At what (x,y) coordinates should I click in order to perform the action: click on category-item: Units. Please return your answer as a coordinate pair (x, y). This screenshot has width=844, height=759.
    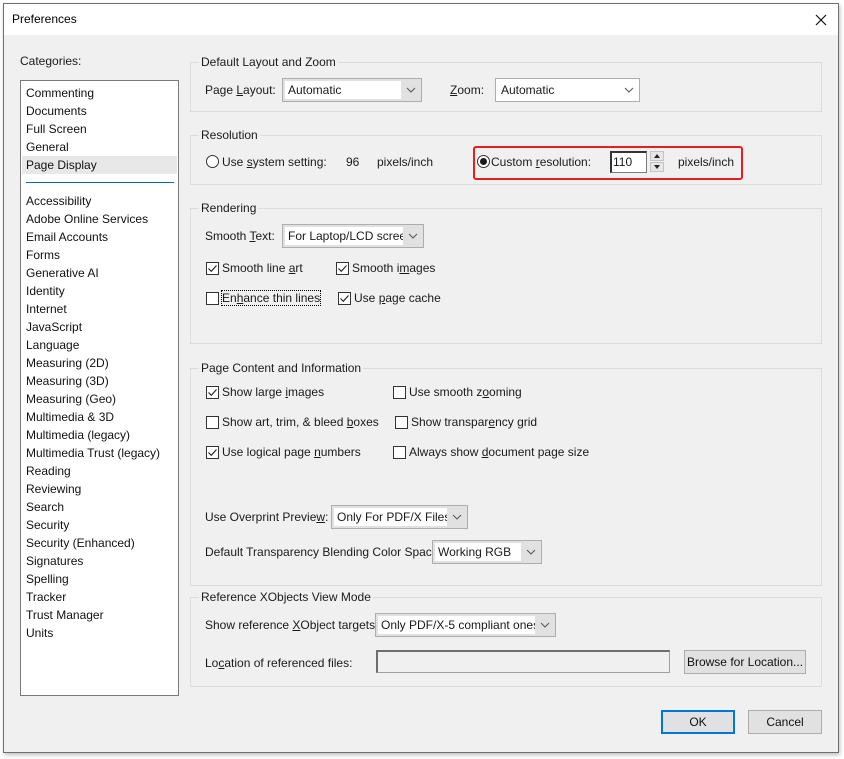
    Looking at the image, I should click on (99, 633).